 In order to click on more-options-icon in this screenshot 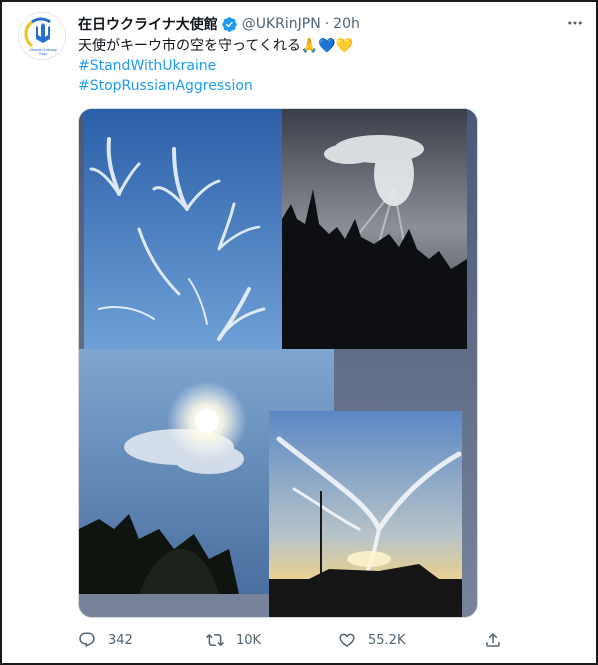, I will do `click(575, 23)`.